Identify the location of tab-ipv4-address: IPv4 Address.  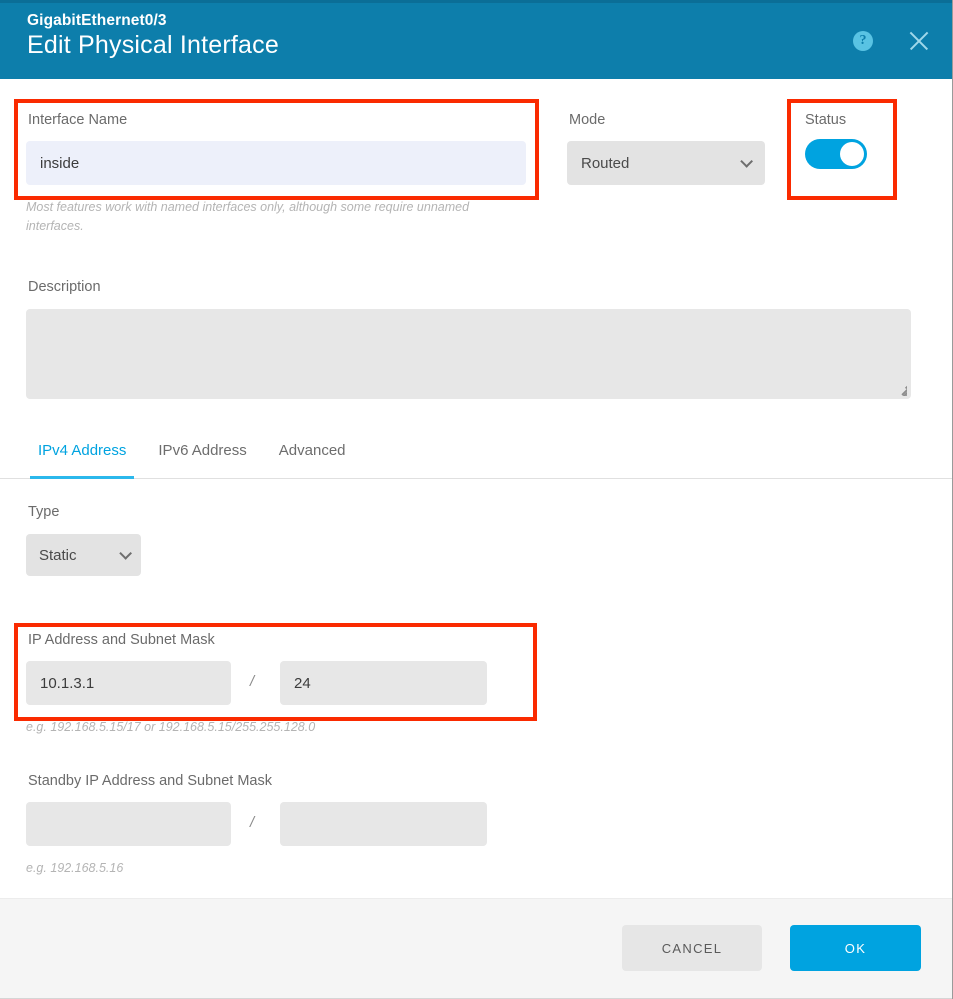
(82, 456).